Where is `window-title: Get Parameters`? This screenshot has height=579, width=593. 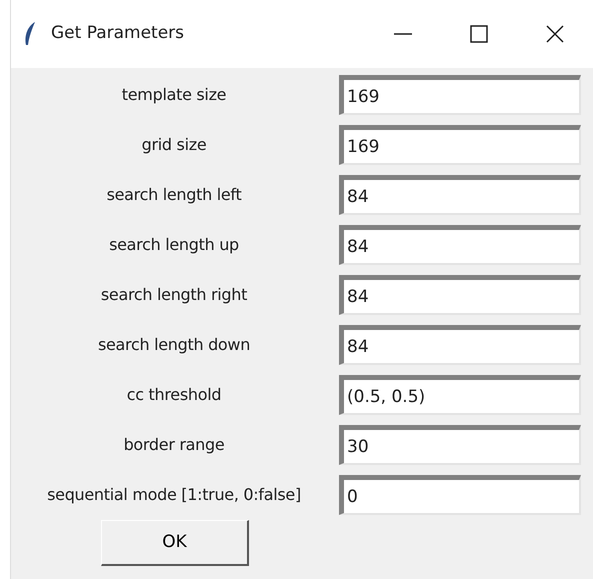 window-title: Get Parameters is located at coordinates (118, 34).